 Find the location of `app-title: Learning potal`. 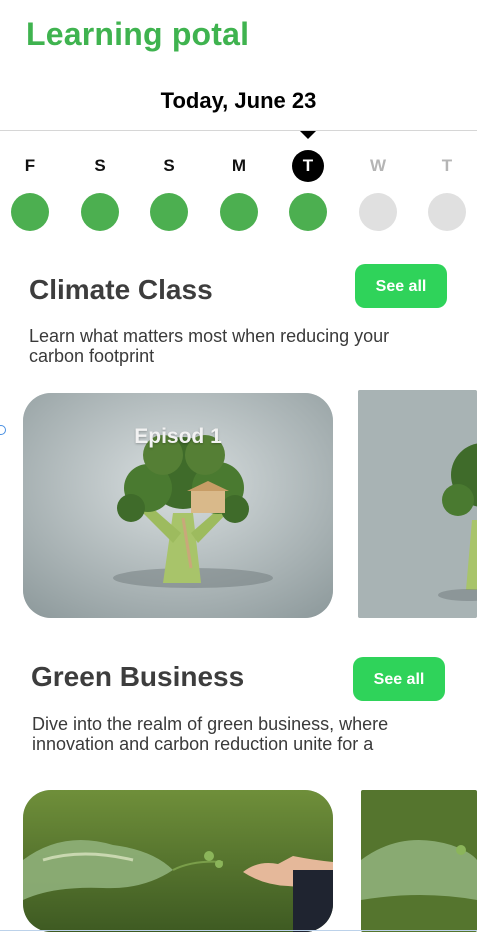

app-title: Learning potal is located at coordinates (138, 34).